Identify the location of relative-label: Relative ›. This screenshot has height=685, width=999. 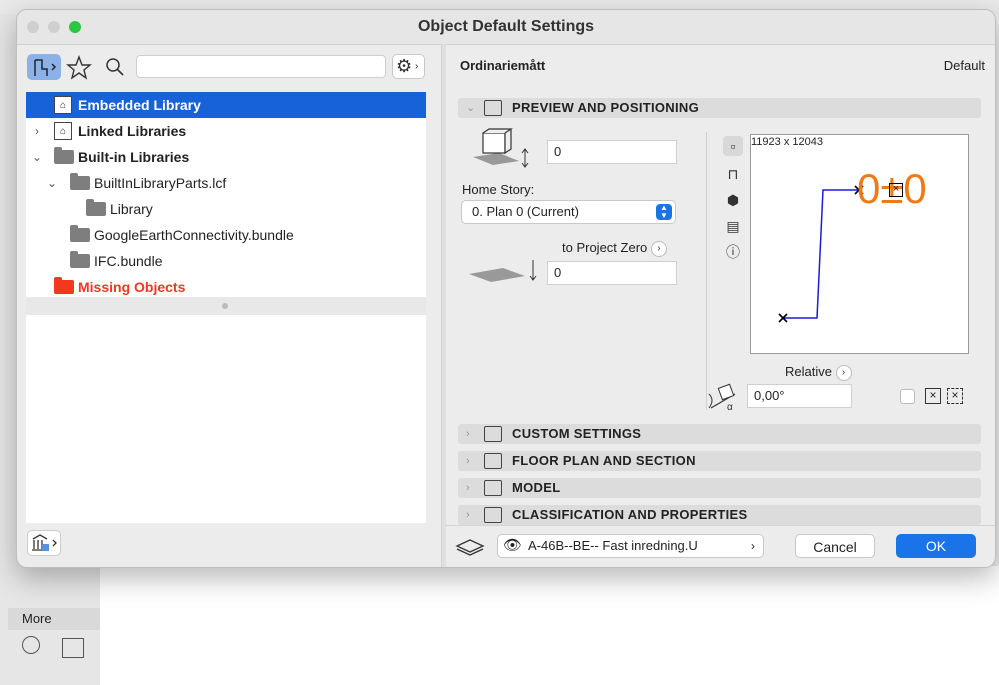
(818, 372).